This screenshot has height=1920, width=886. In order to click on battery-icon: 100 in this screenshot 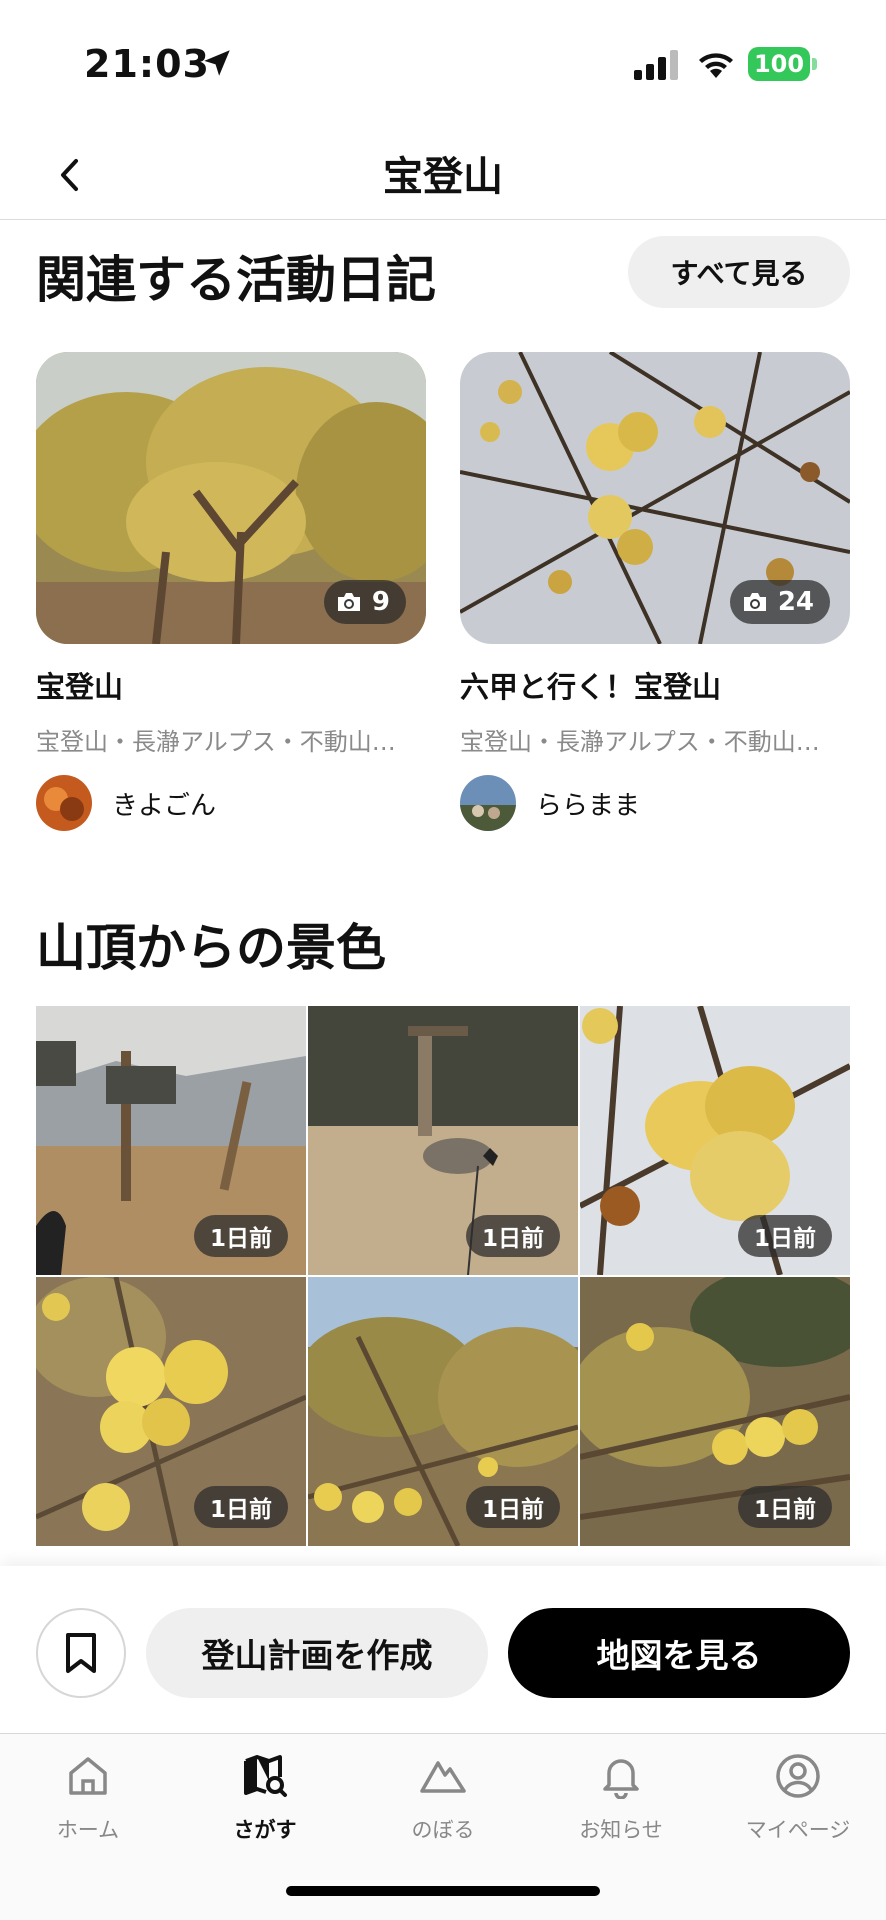, I will do `click(779, 64)`.